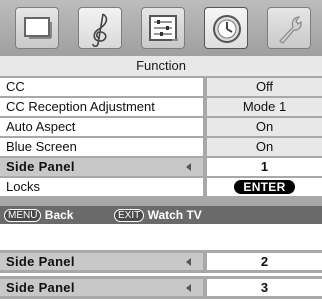  Describe the element at coordinates (264, 87) in the screenshot. I see `row-value: Off` at that location.